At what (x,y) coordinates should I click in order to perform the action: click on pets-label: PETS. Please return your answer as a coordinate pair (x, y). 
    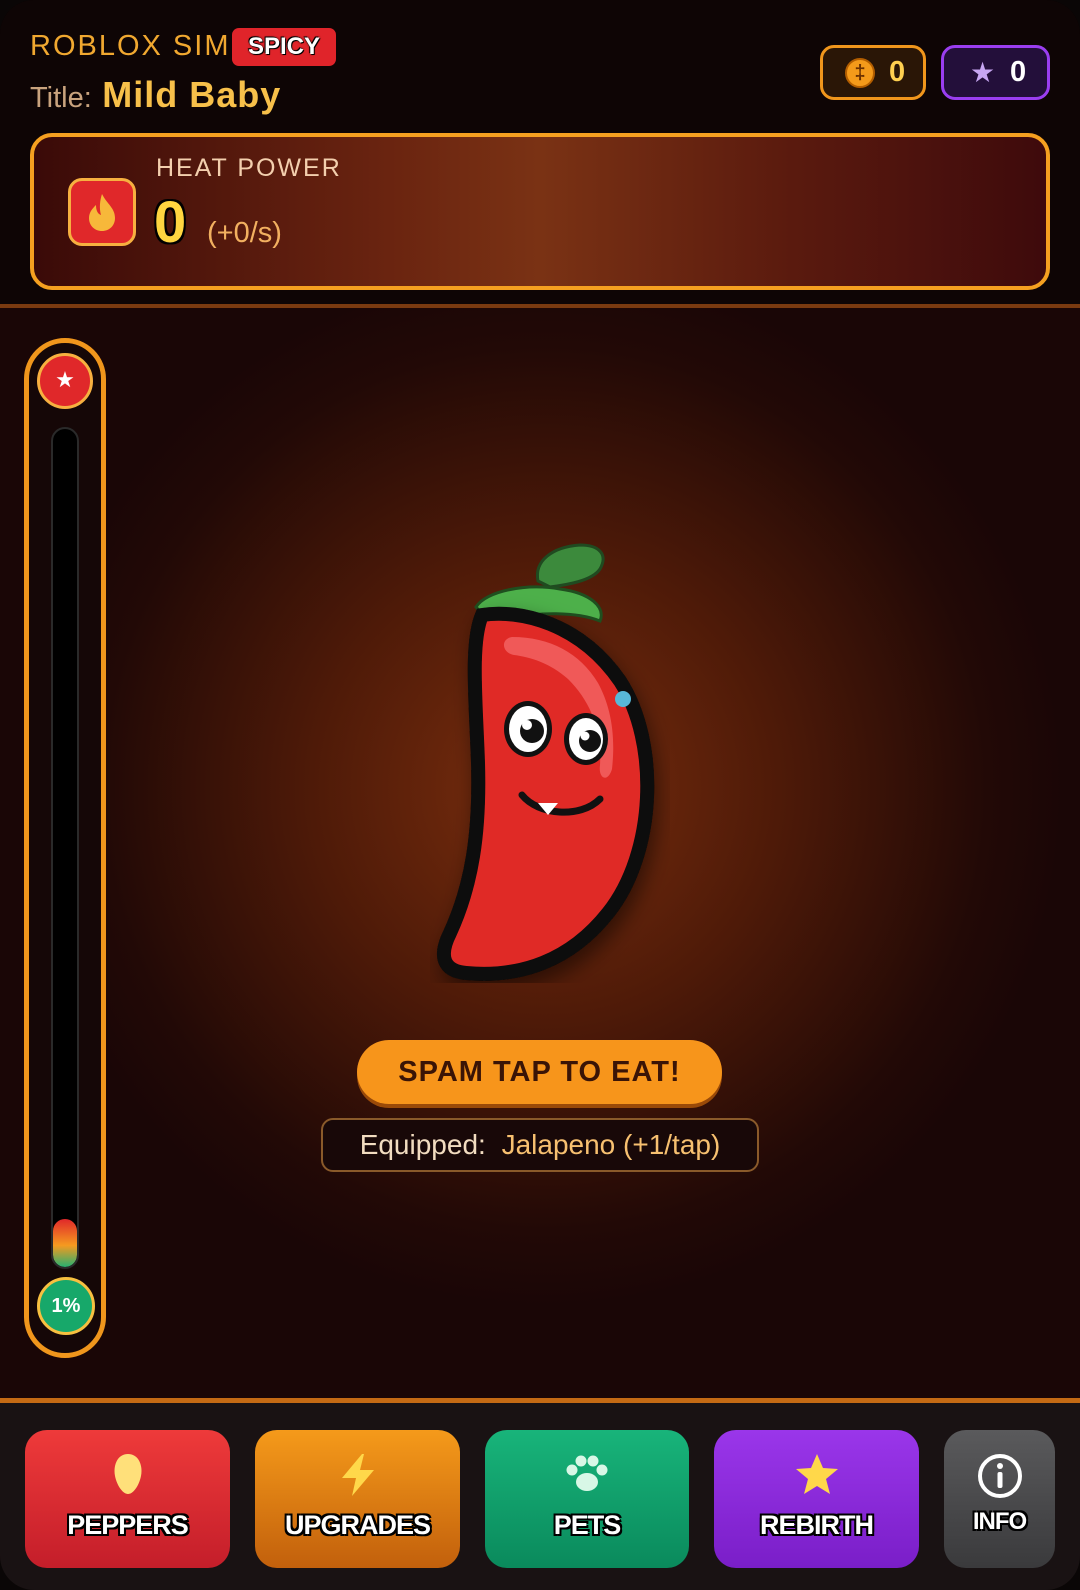
    Looking at the image, I should click on (587, 1525).